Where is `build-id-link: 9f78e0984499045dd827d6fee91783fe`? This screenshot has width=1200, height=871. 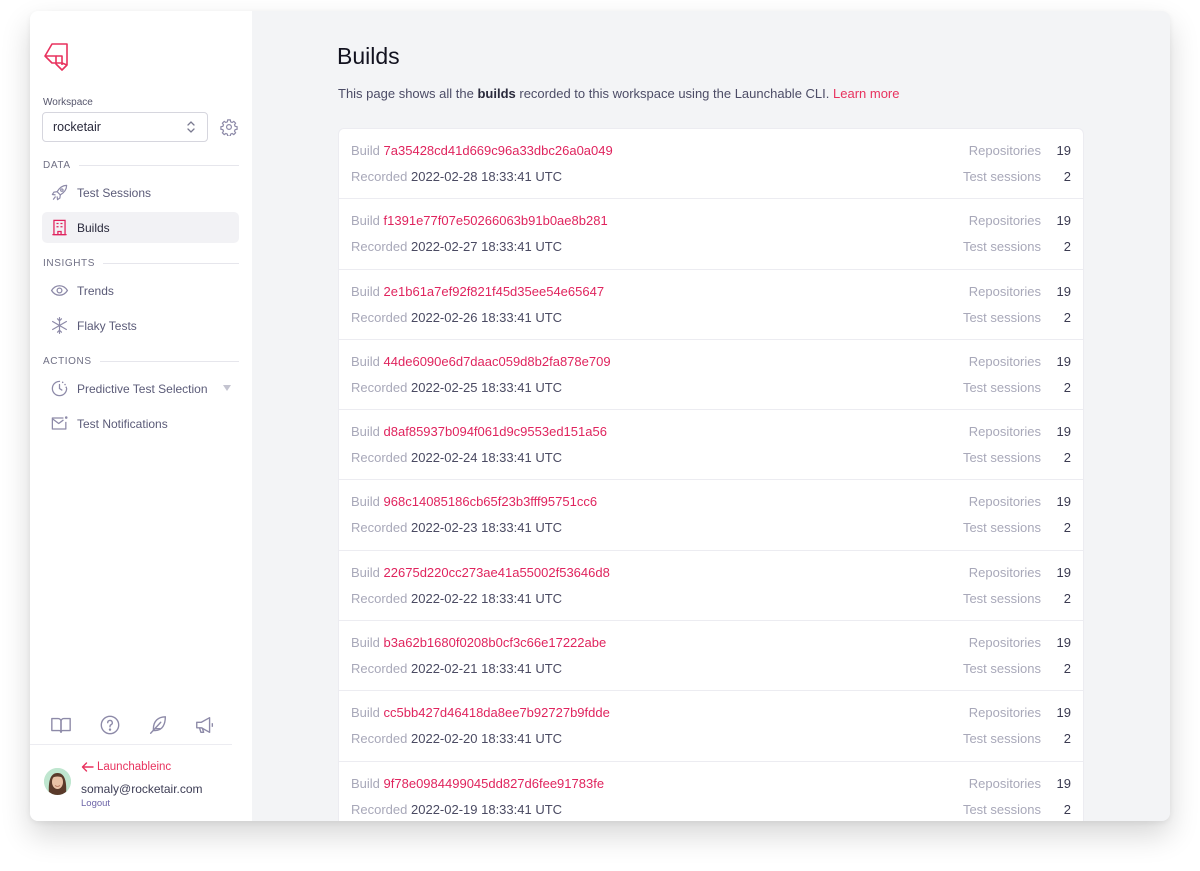 build-id-link: 9f78e0984499045dd827d6fee91783fe is located at coordinates (494, 783).